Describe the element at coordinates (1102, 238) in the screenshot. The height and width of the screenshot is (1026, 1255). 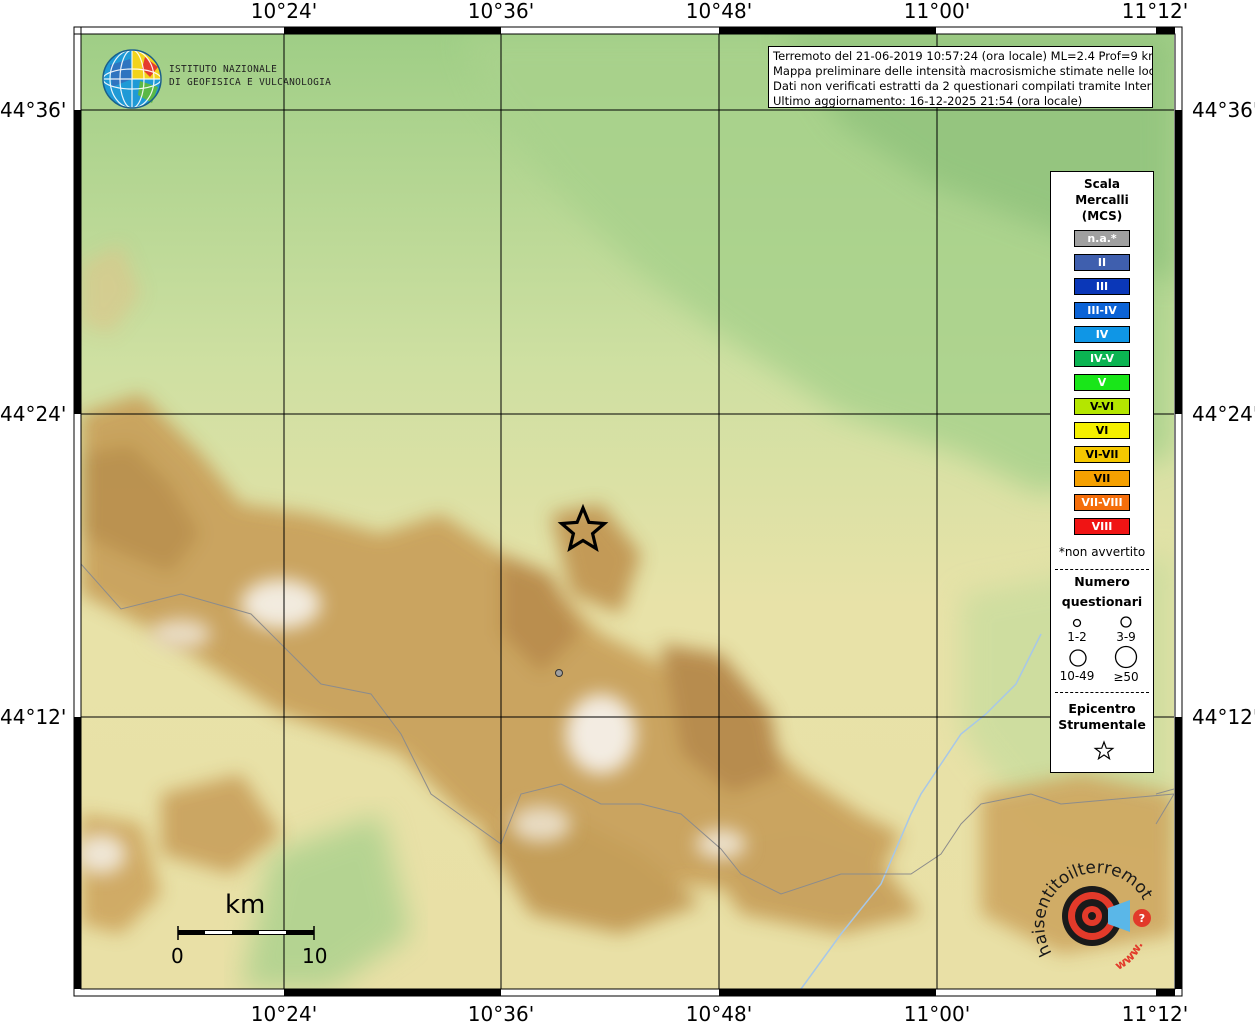
I see `legend-swatch: n.a.*` at that location.